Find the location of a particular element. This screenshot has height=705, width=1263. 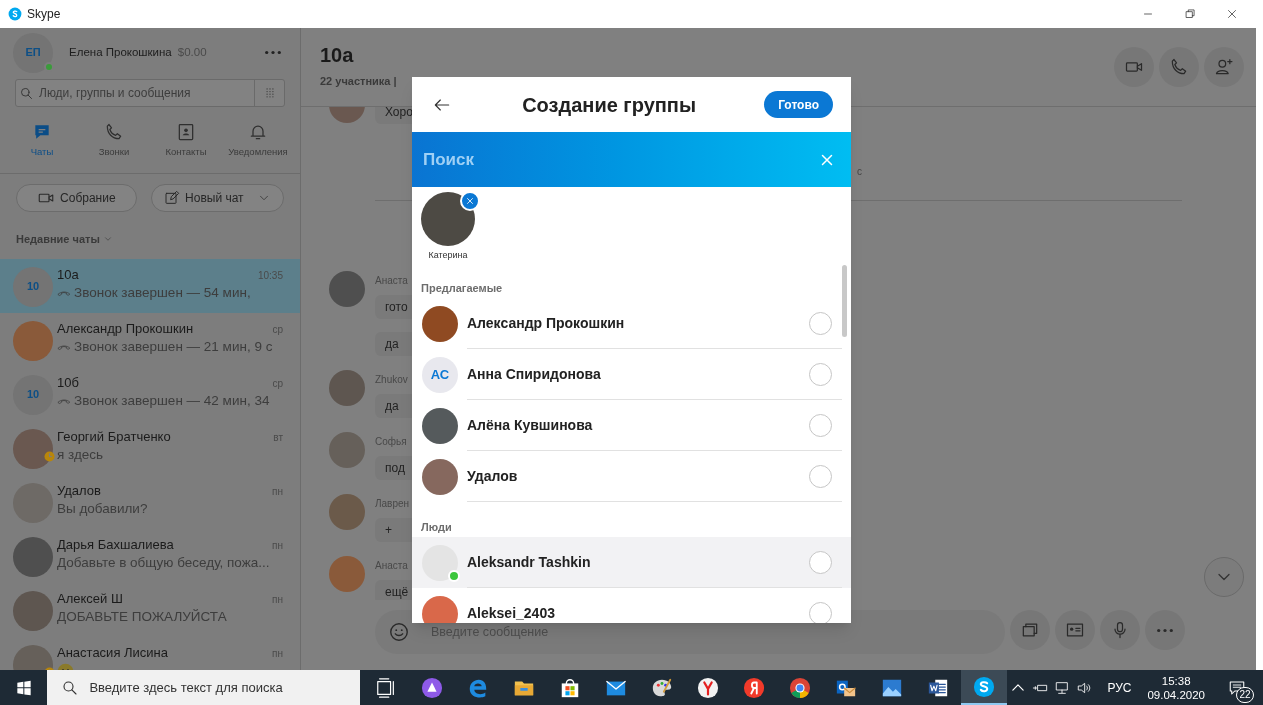

remove-contact-button is located at coordinates (470, 201).